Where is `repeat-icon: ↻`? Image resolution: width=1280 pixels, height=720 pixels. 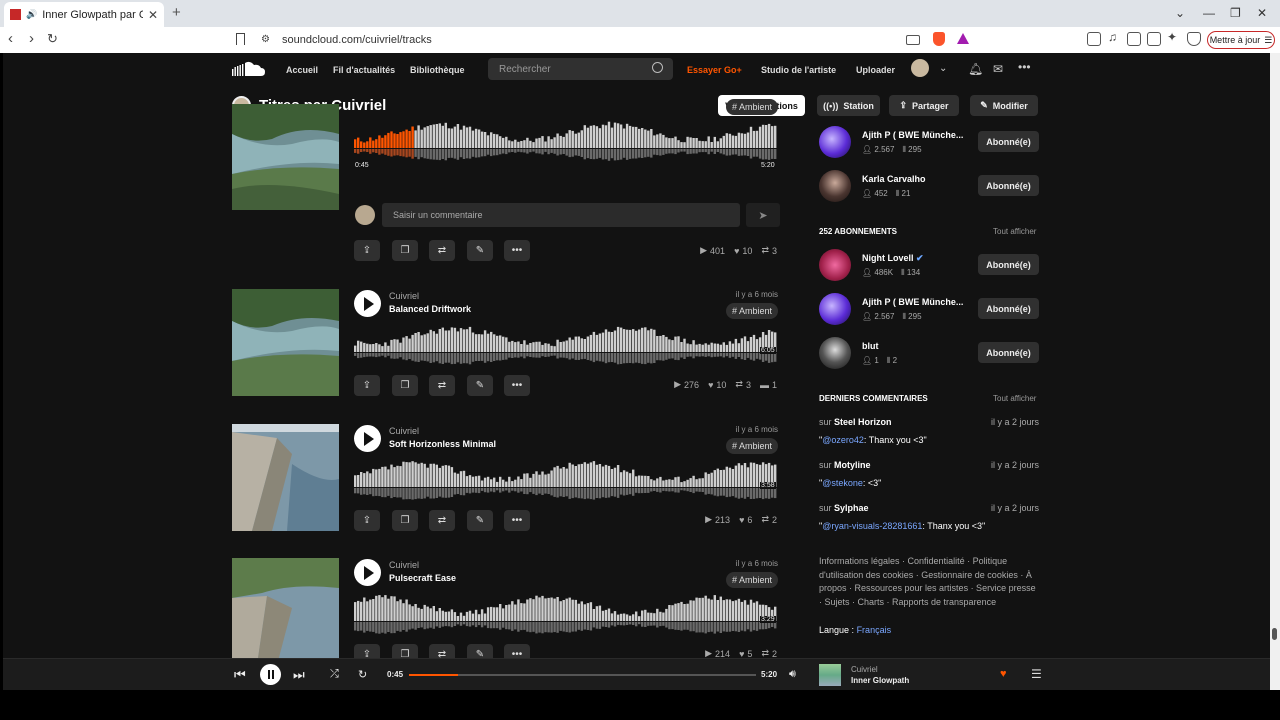
repeat-icon: ↻ is located at coordinates (362, 674).